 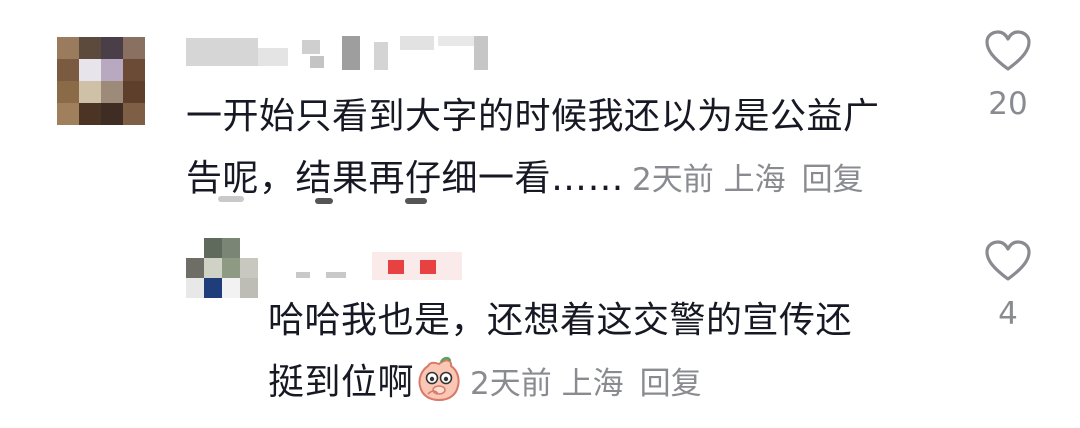 What do you see at coordinates (511, 384) in the screenshot?
I see `reply-time: 2天前` at bounding box center [511, 384].